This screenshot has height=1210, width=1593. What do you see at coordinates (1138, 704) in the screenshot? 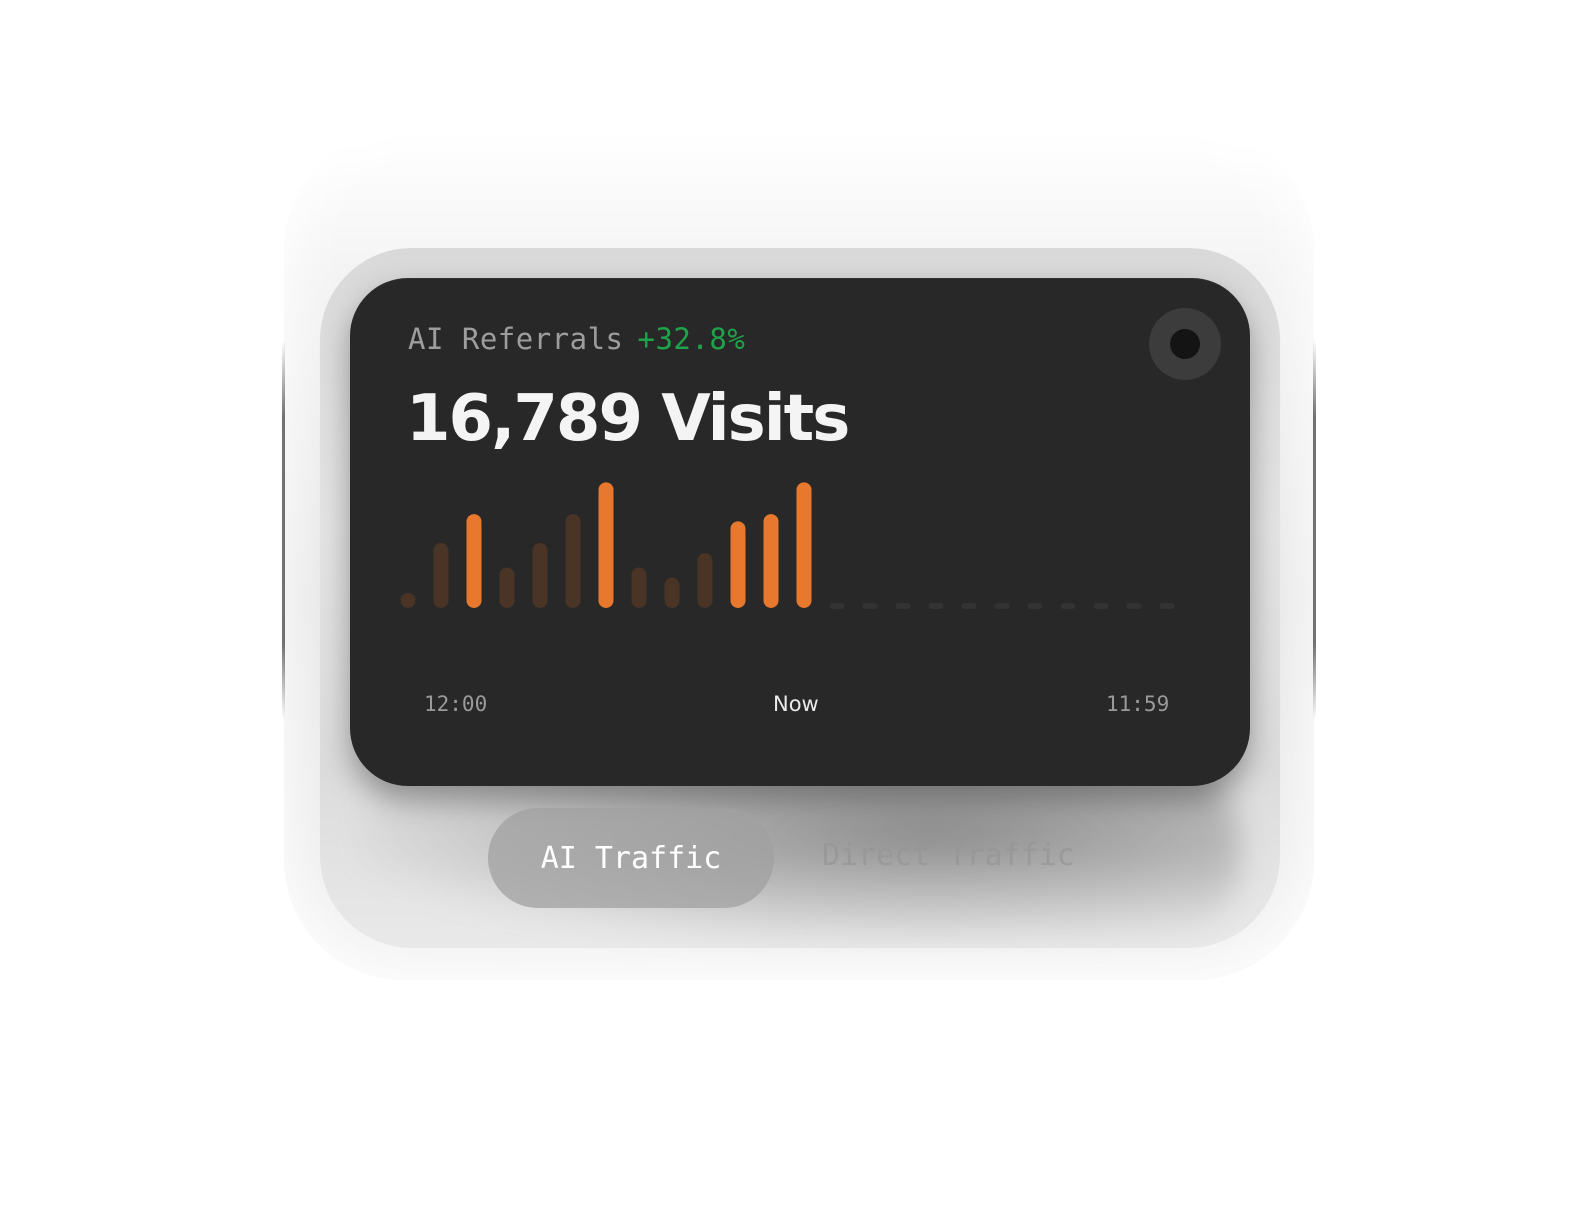
I see `timeline-end-label: 11:59` at bounding box center [1138, 704].